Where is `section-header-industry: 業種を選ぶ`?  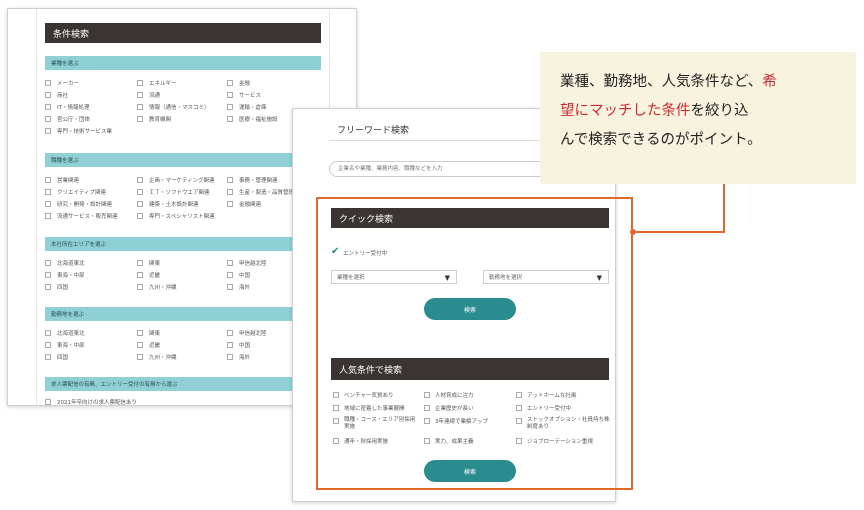 section-header-industry: 業種を選ぶ is located at coordinates (183, 63).